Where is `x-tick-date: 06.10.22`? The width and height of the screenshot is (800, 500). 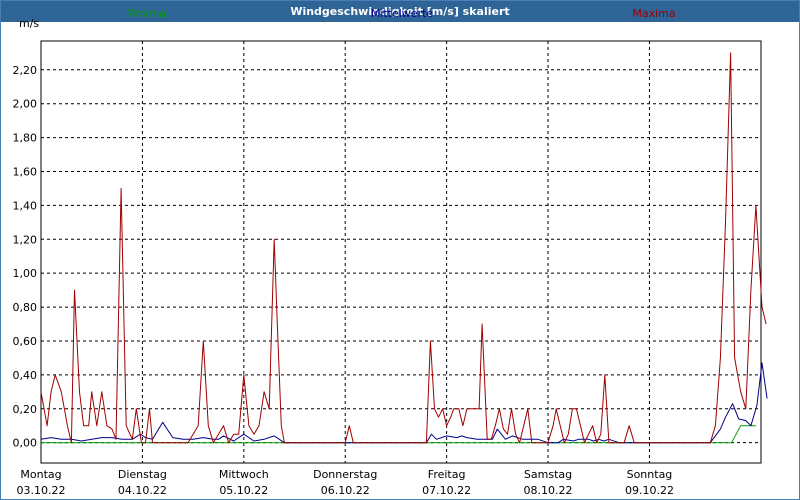 x-tick-date: 06.10.22 is located at coordinates (345, 490).